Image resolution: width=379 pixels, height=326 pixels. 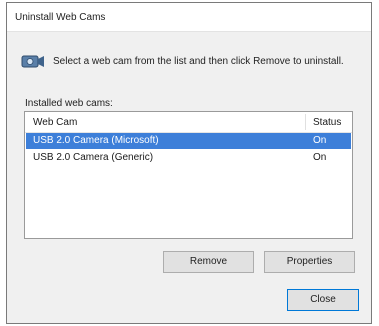 I want to click on list-item-name: USB 2.0 Camera (Generic), so click(x=93, y=157).